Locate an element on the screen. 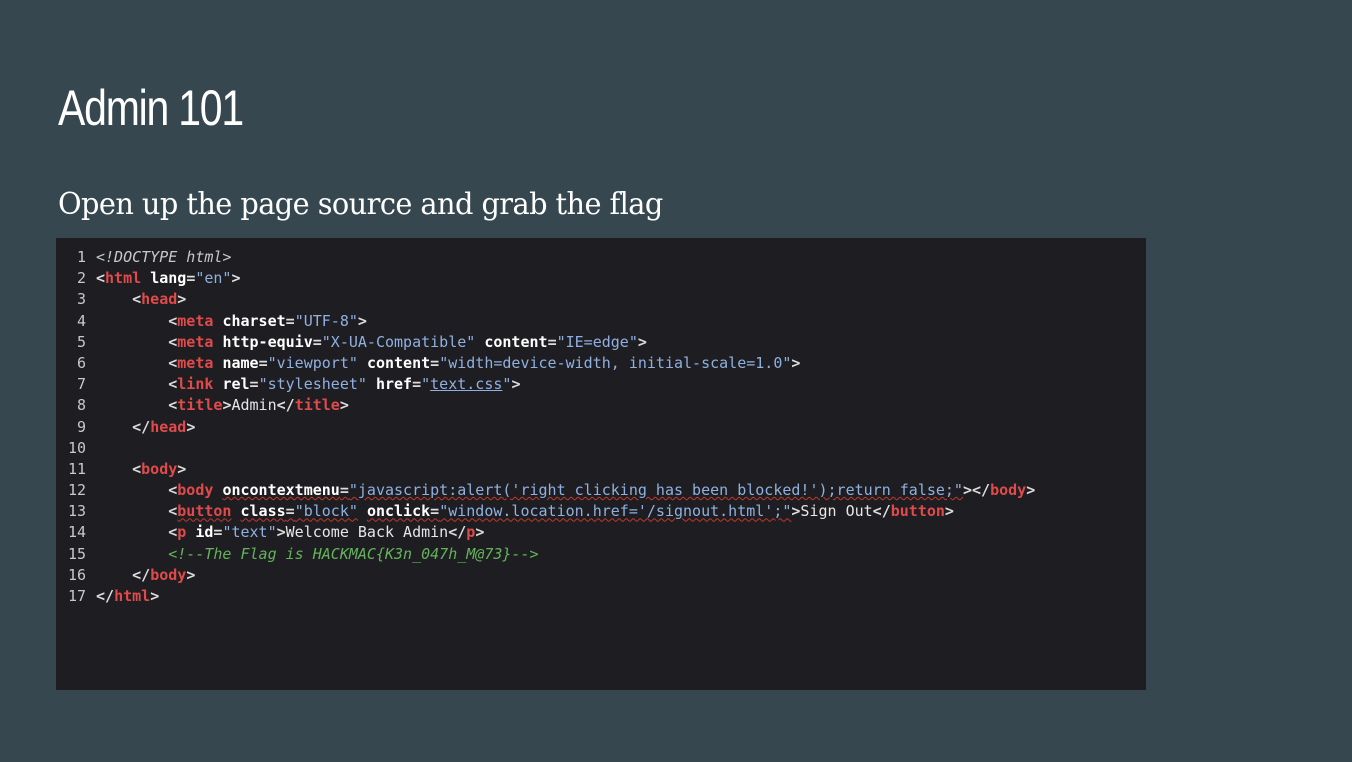  code-line: 3 <head> is located at coordinates (601, 299).